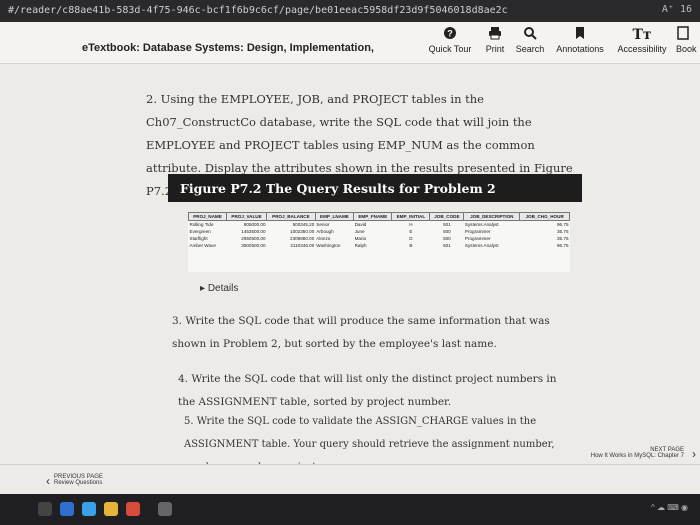 This screenshot has height=525, width=700. I want to click on start-icon, so click(45, 509).